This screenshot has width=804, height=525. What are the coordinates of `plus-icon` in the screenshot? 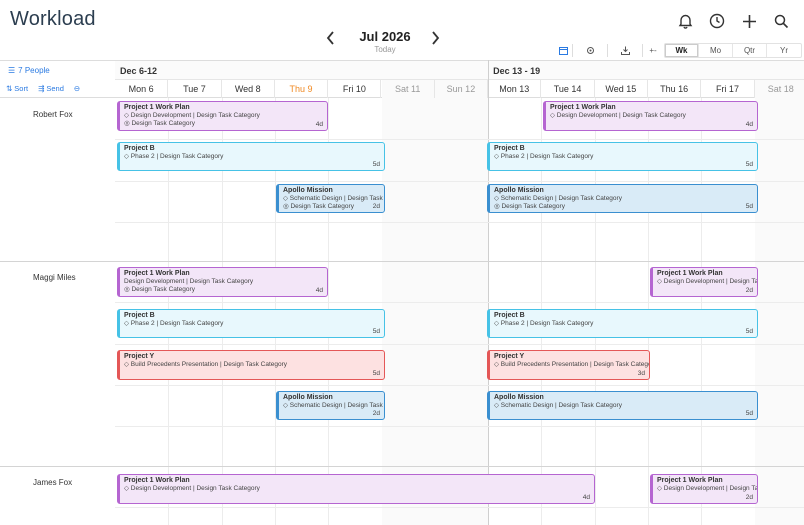 It's located at (749, 21).